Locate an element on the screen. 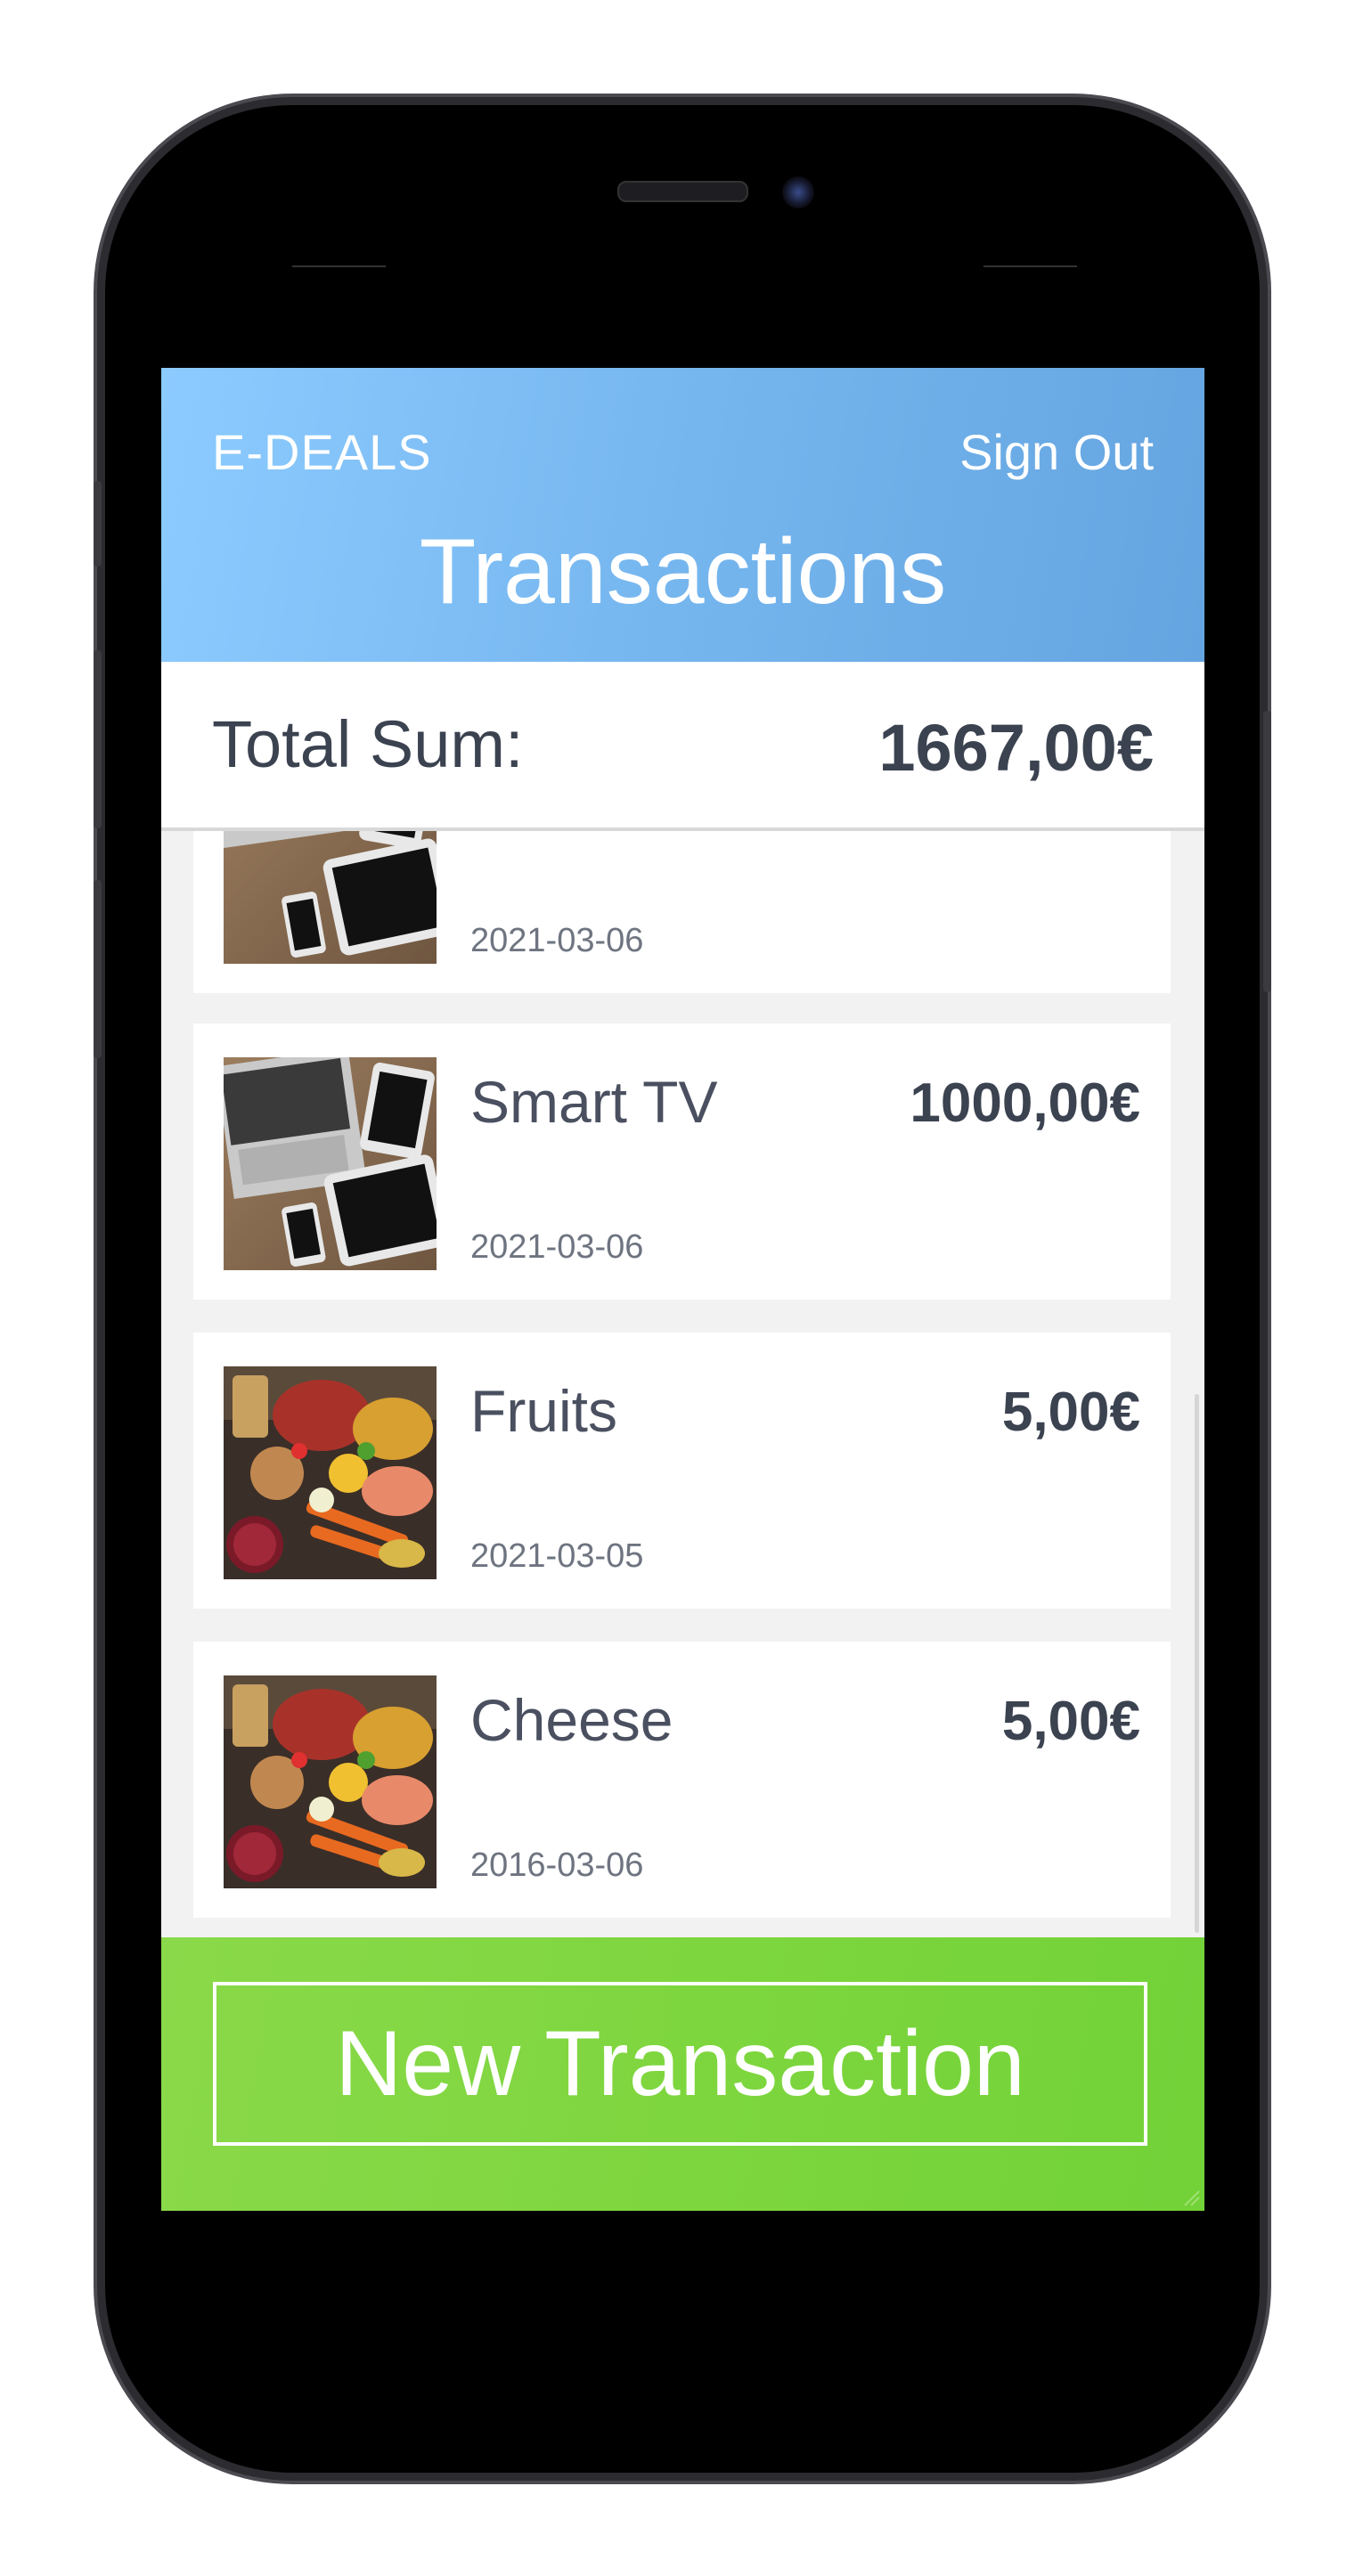 This screenshot has height=2576, width=1363. new-transaction-button: New Transaction is located at coordinates (680, 2064).